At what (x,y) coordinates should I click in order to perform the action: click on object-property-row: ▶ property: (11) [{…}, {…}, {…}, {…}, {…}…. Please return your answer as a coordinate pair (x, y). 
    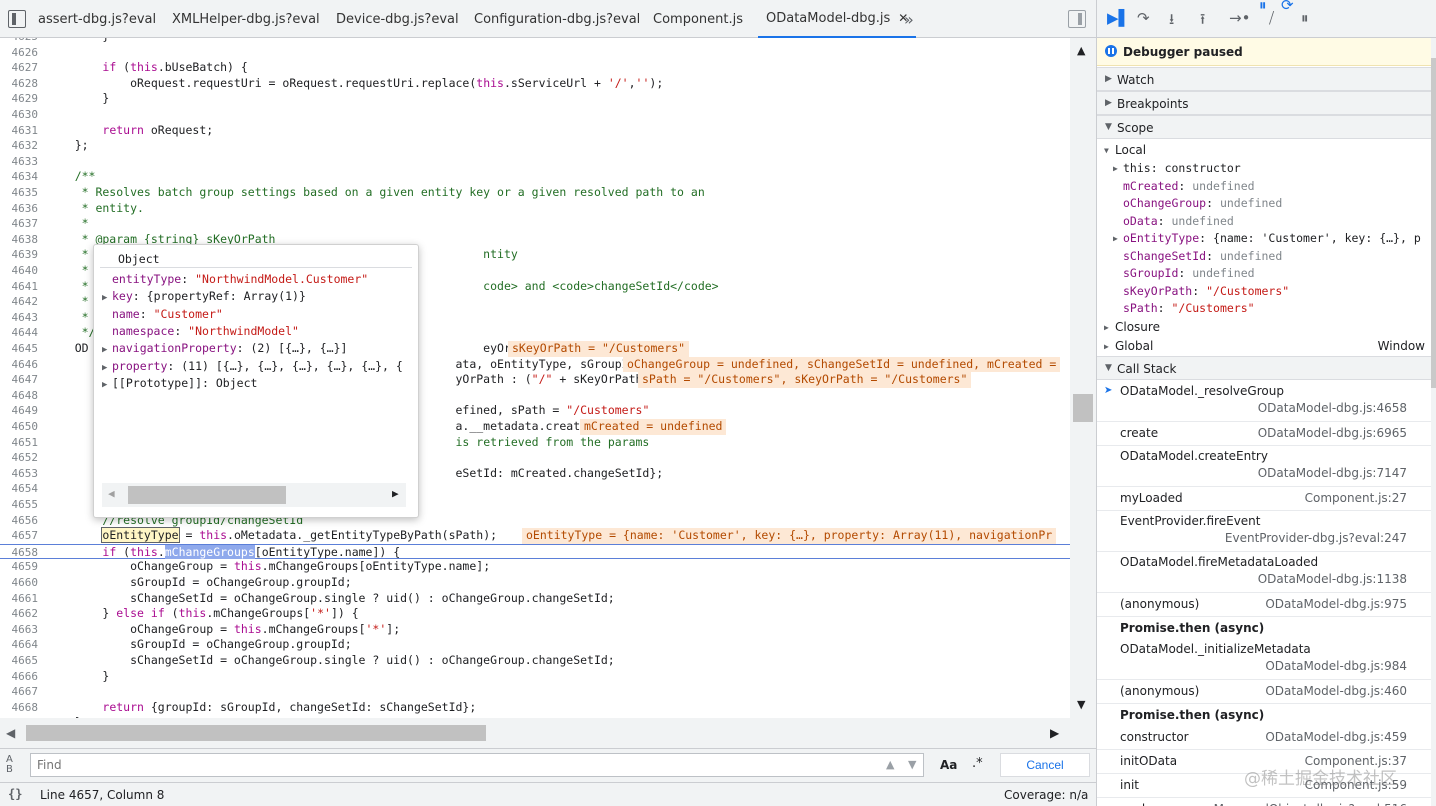
    Looking at the image, I should click on (252, 366).